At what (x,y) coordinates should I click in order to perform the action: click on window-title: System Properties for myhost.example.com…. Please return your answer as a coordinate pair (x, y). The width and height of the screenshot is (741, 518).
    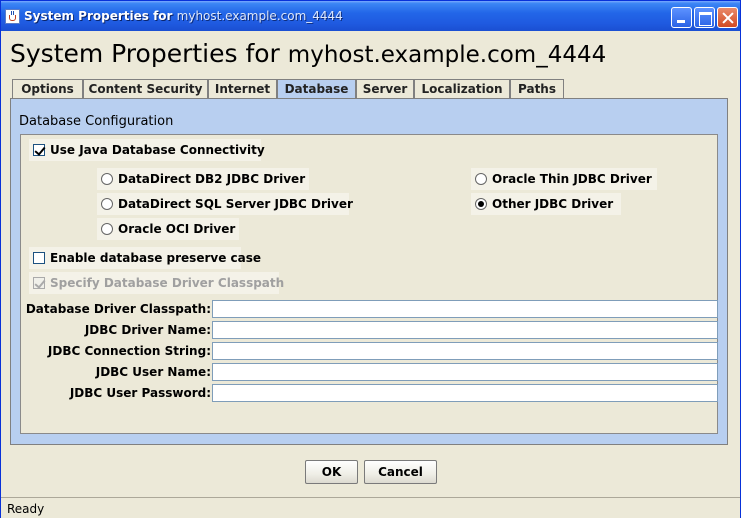
    Looking at the image, I should click on (183, 16).